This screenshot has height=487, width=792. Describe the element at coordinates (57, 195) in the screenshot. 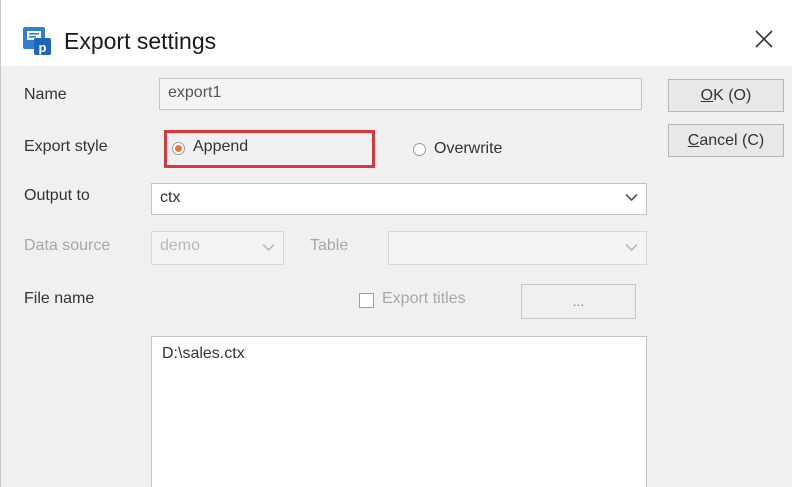

I see `output-to-label: Output to` at that location.